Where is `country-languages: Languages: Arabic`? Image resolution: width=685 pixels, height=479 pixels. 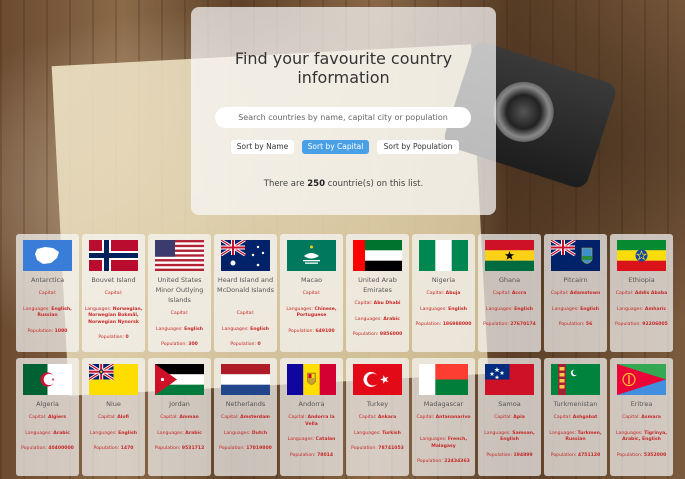
country-languages: Languages: Arabic is located at coordinates (47, 434).